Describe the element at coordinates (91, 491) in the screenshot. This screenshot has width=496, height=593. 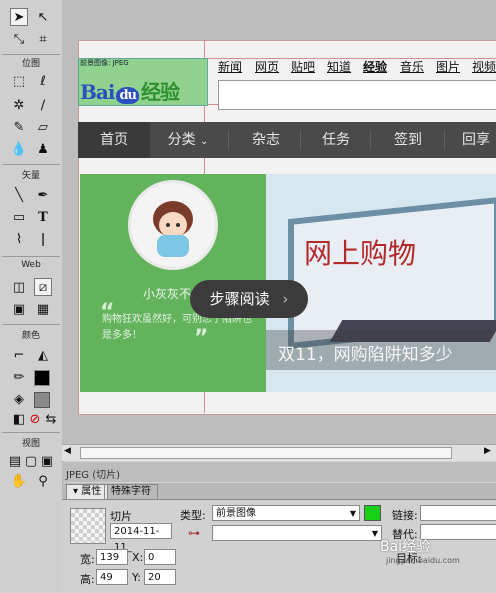
I see `tab-properties-label: 属性` at that location.